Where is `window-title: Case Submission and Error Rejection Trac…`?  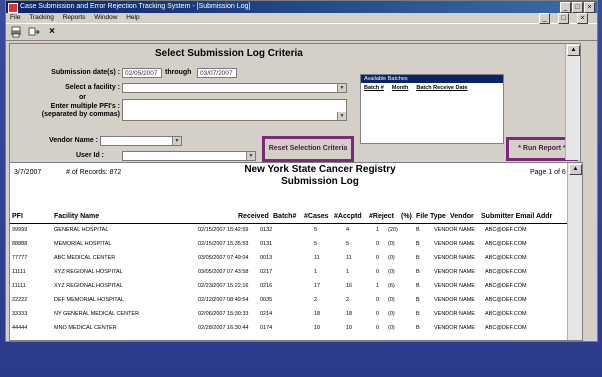 window-title: Case Submission and Error Rejection Trac… is located at coordinates (135, 6).